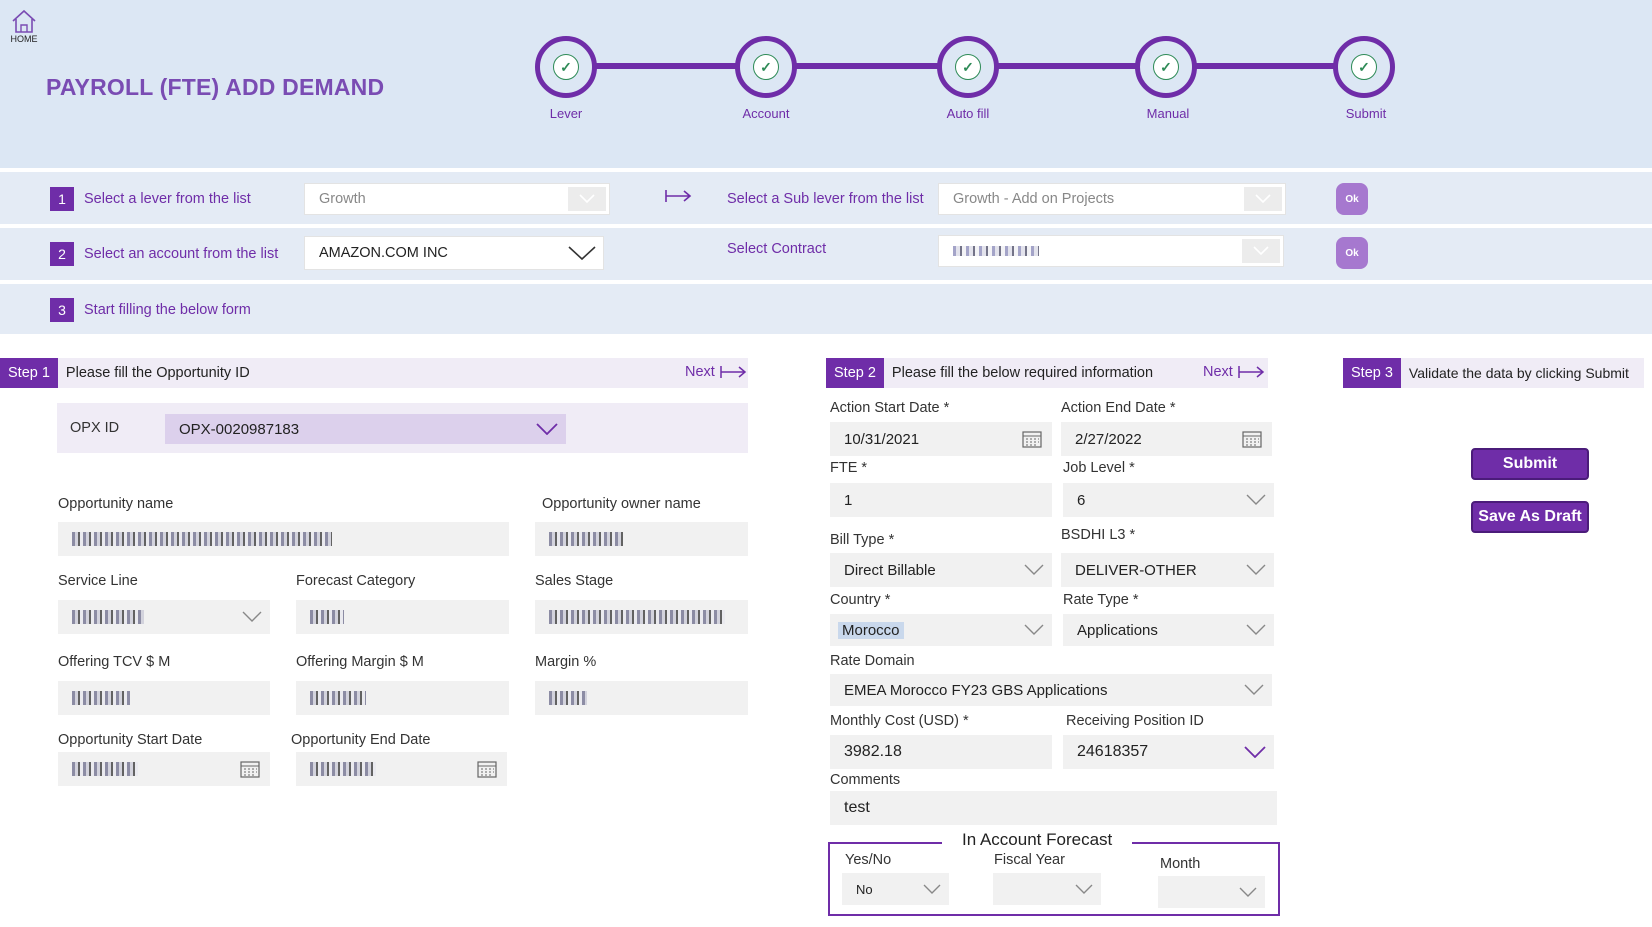  I want to click on monthly-cost-input: 3982.18, so click(941, 752).